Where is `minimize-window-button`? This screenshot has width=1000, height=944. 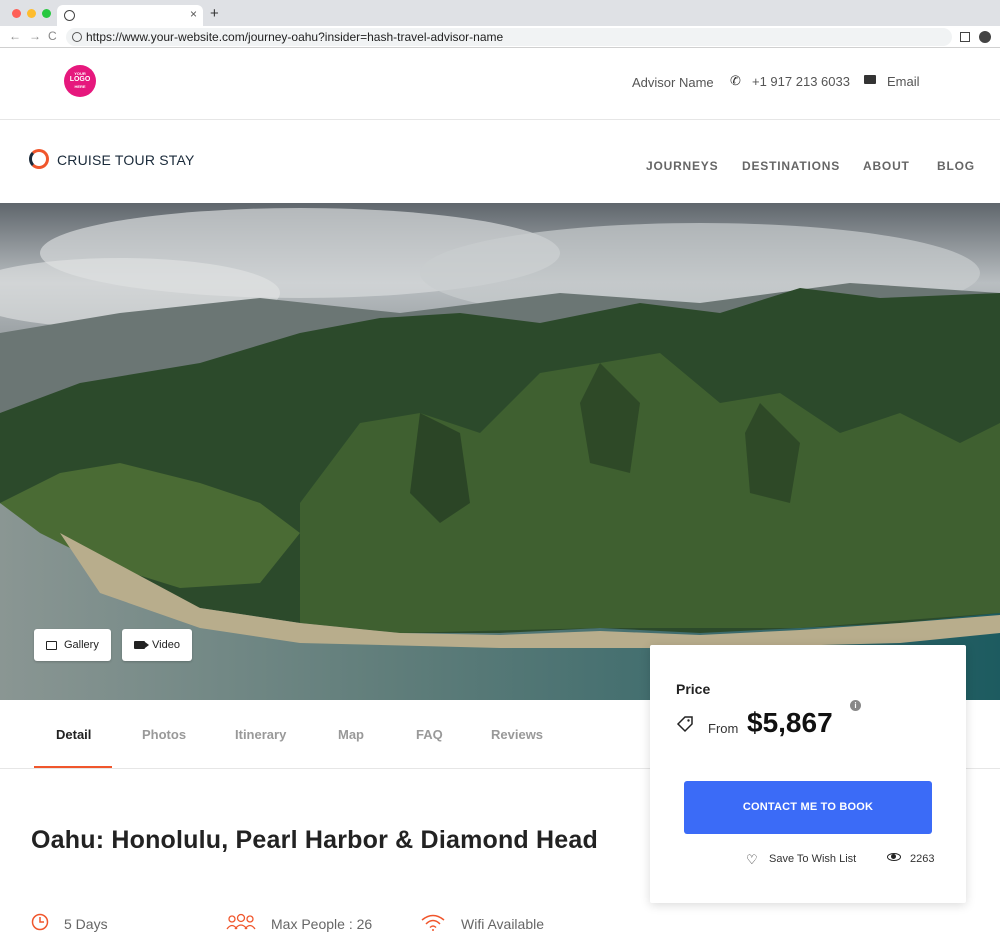
minimize-window-button is located at coordinates (31, 13).